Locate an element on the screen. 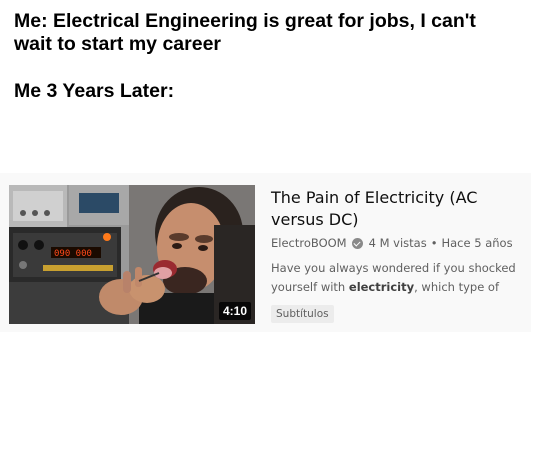  display-readout: 090 000 is located at coordinates (73, 254).